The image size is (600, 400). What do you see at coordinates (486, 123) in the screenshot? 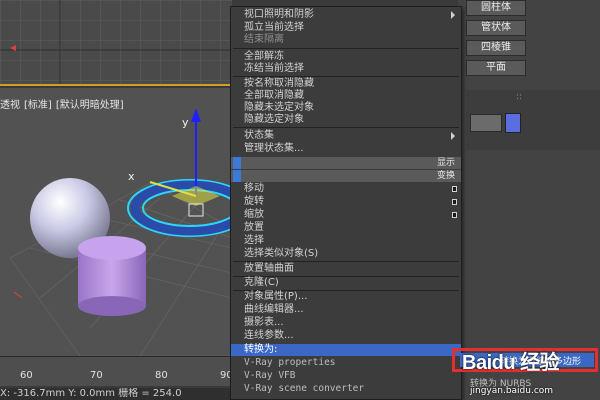
I see `name-field` at bounding box center [486, 123].